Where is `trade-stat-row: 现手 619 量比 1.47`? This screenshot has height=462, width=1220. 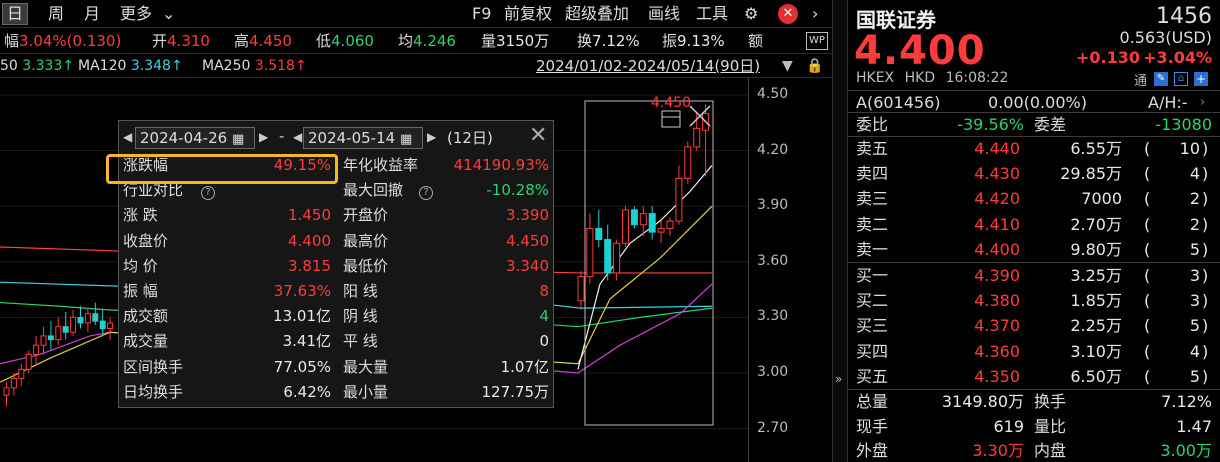 trade-stat-row: 现手 619 量比 1.47 is located at coordinates (1034, 426).